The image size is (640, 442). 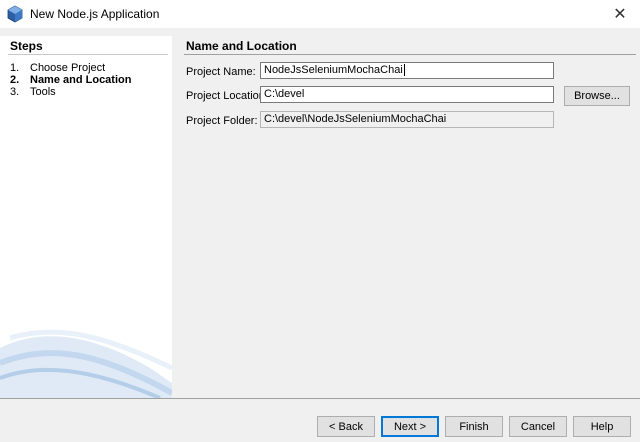 What do you see at coordinates (407, 70) in the screenshot?
I see `project-name-input: NodeJsSeleniumMochaChai` at bounding box center [407, 70].